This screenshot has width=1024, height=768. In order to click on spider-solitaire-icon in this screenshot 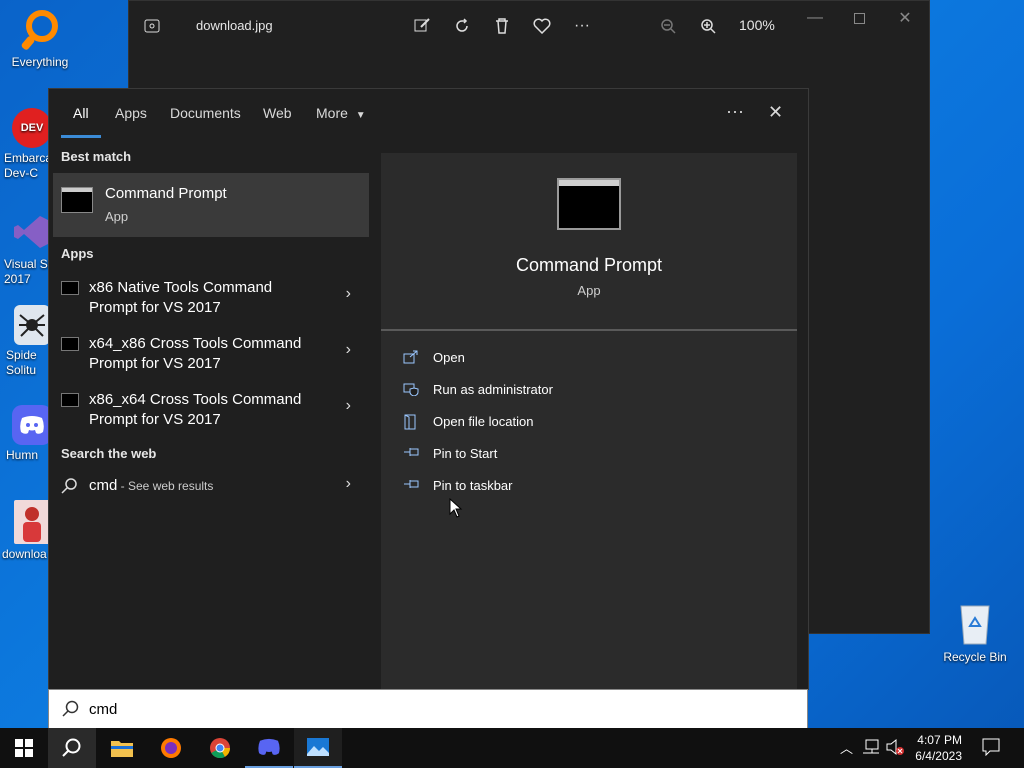, I will do `click(32, 325)`.